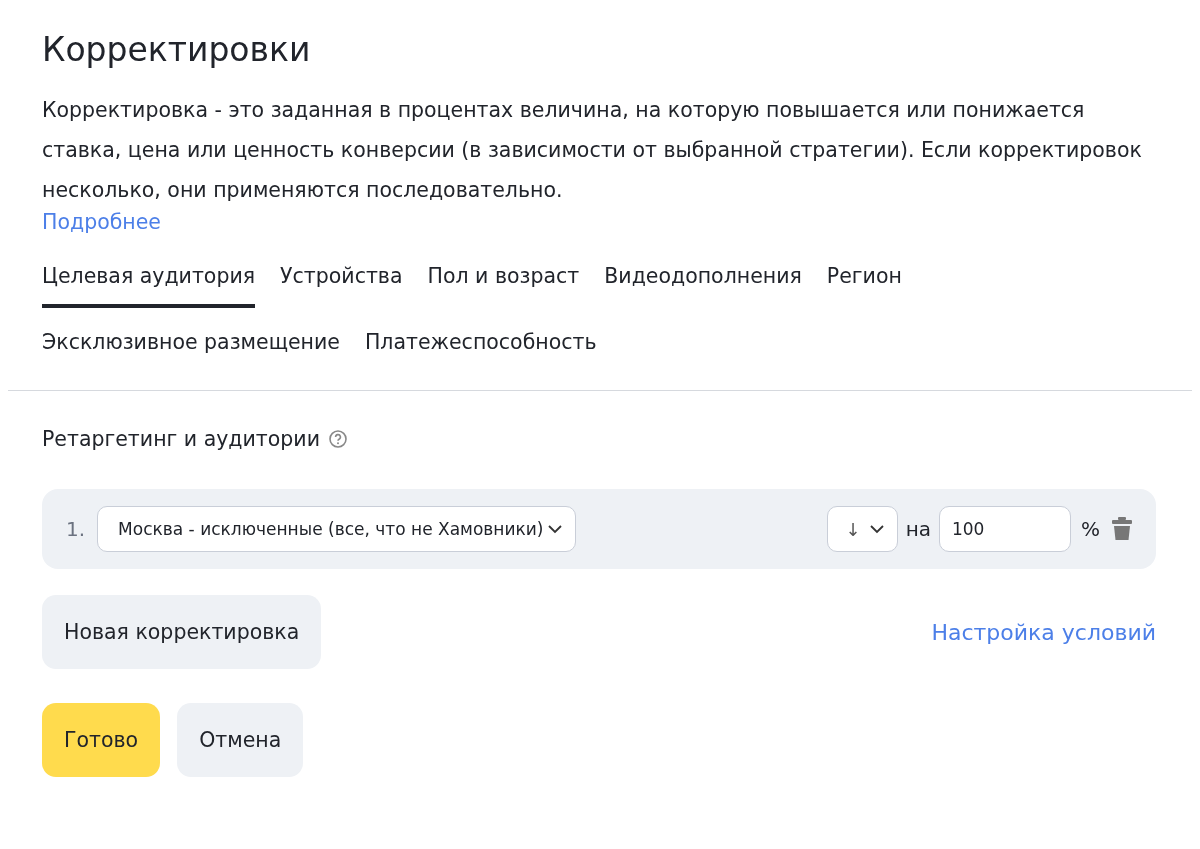 Image resolution: width=1200 pixels, height=849 pixels. I want to click on tab: Регион, so click(864, 284).